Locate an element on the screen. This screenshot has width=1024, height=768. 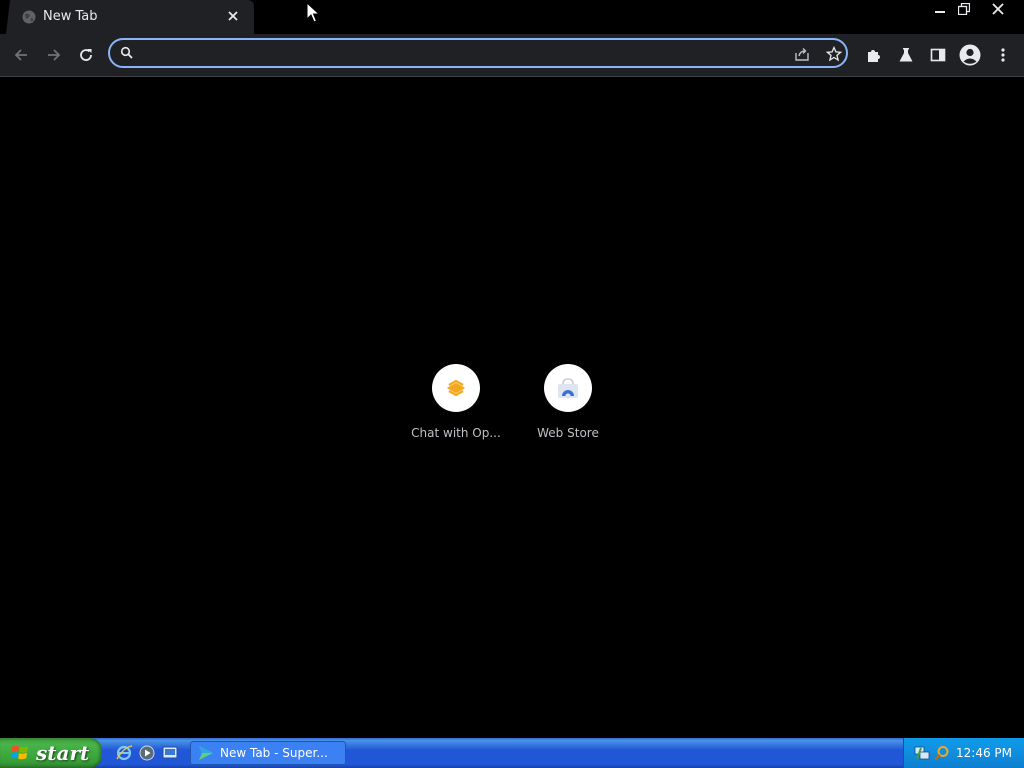
share-button is located at coordinates (802, 54).